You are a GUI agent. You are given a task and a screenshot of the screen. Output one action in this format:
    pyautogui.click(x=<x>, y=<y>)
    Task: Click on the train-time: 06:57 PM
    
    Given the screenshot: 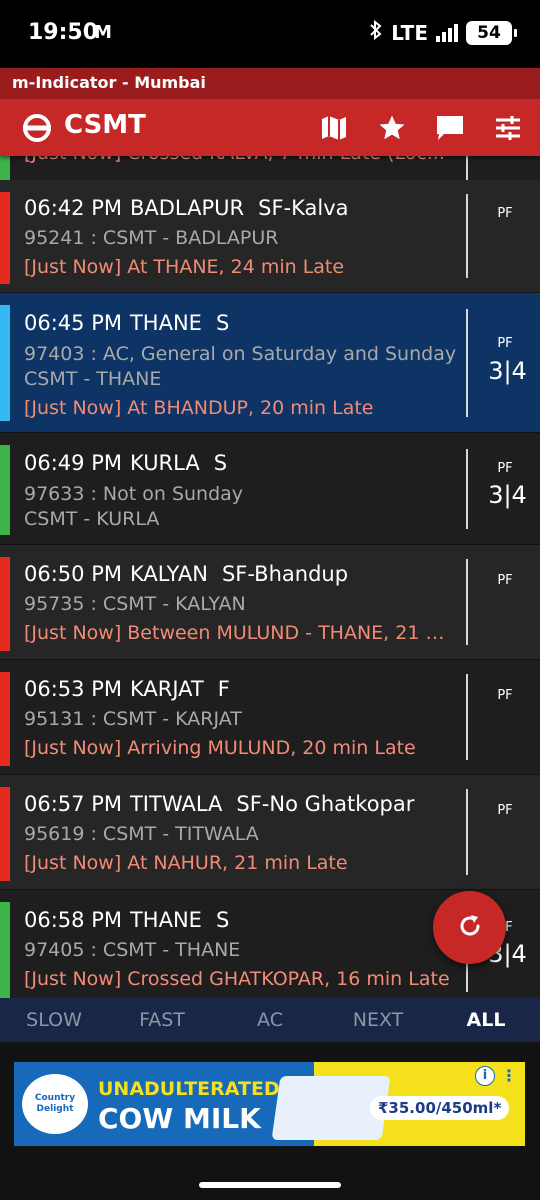 What is the action you would take?
    pyautogui.click(x=73, y=804)
    